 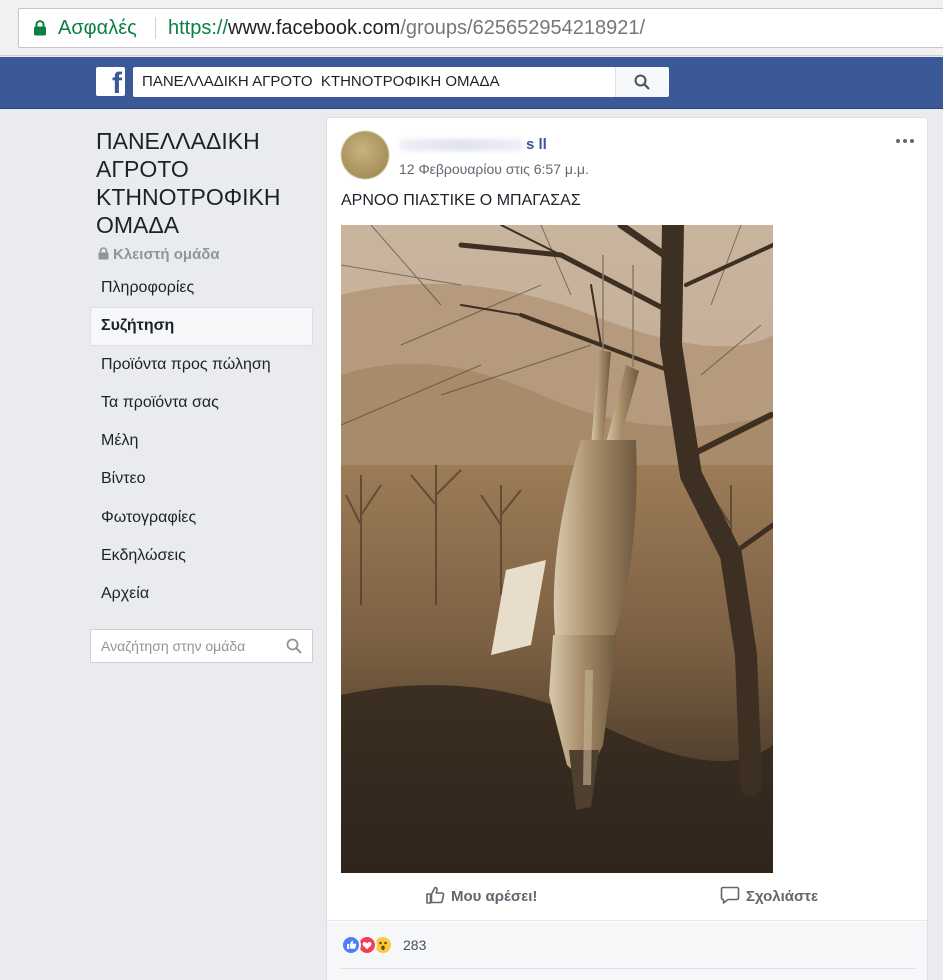 What do you see at coordinates (461, 145) in the screenshot?
I see `redacted-name` at bounding box center [461, 145].